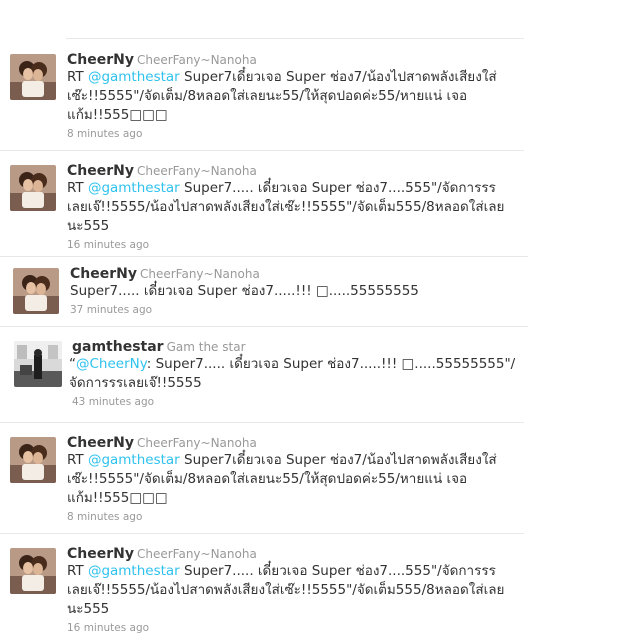 Image resolution: width=623 pixels, height=638 pixels. What do you see at coordinates (295, 38) in the screenshot?
I see `top-divider` at bounding box center [295, 38].